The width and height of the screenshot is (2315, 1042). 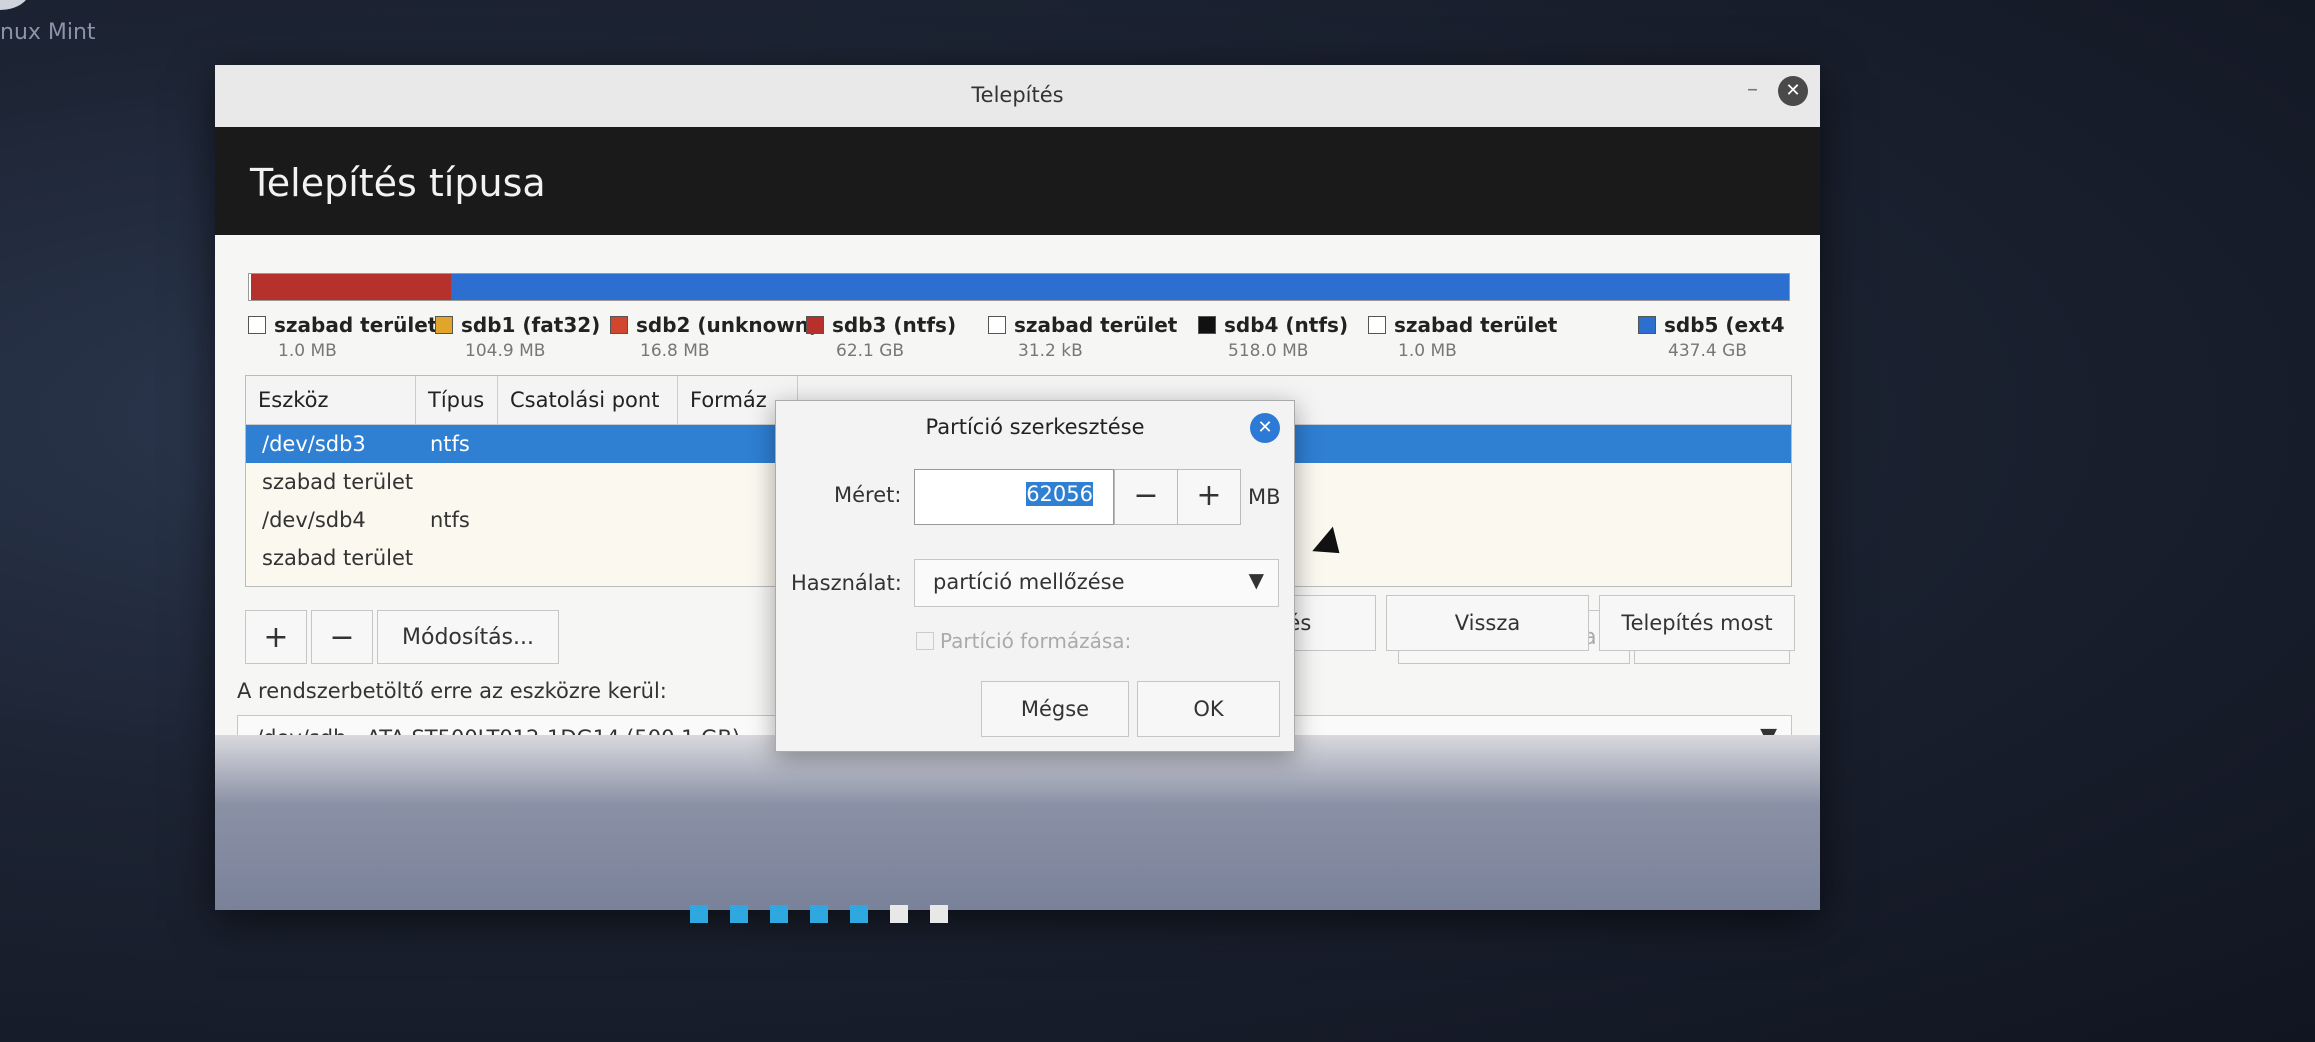 I want to click on legend-item: sdb5 (ext4 437.4 GB, so click(x=1711, y=337).